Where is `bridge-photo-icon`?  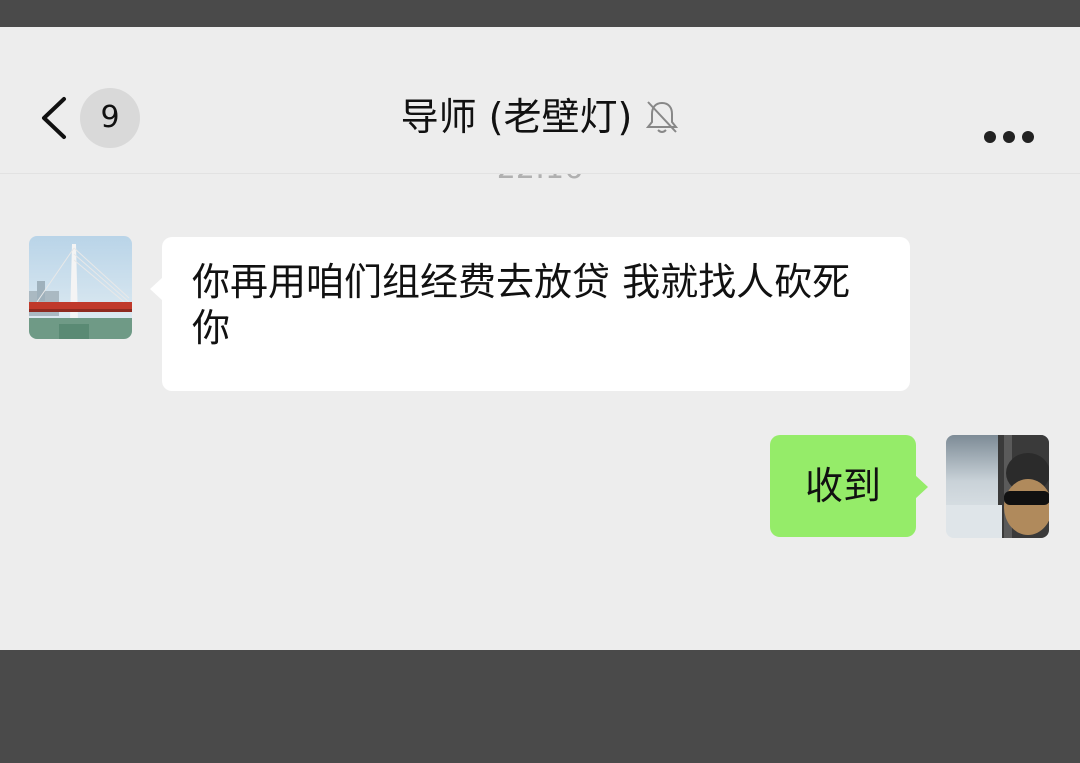 bridge-photo-icon is located at coordinates (80, 287).